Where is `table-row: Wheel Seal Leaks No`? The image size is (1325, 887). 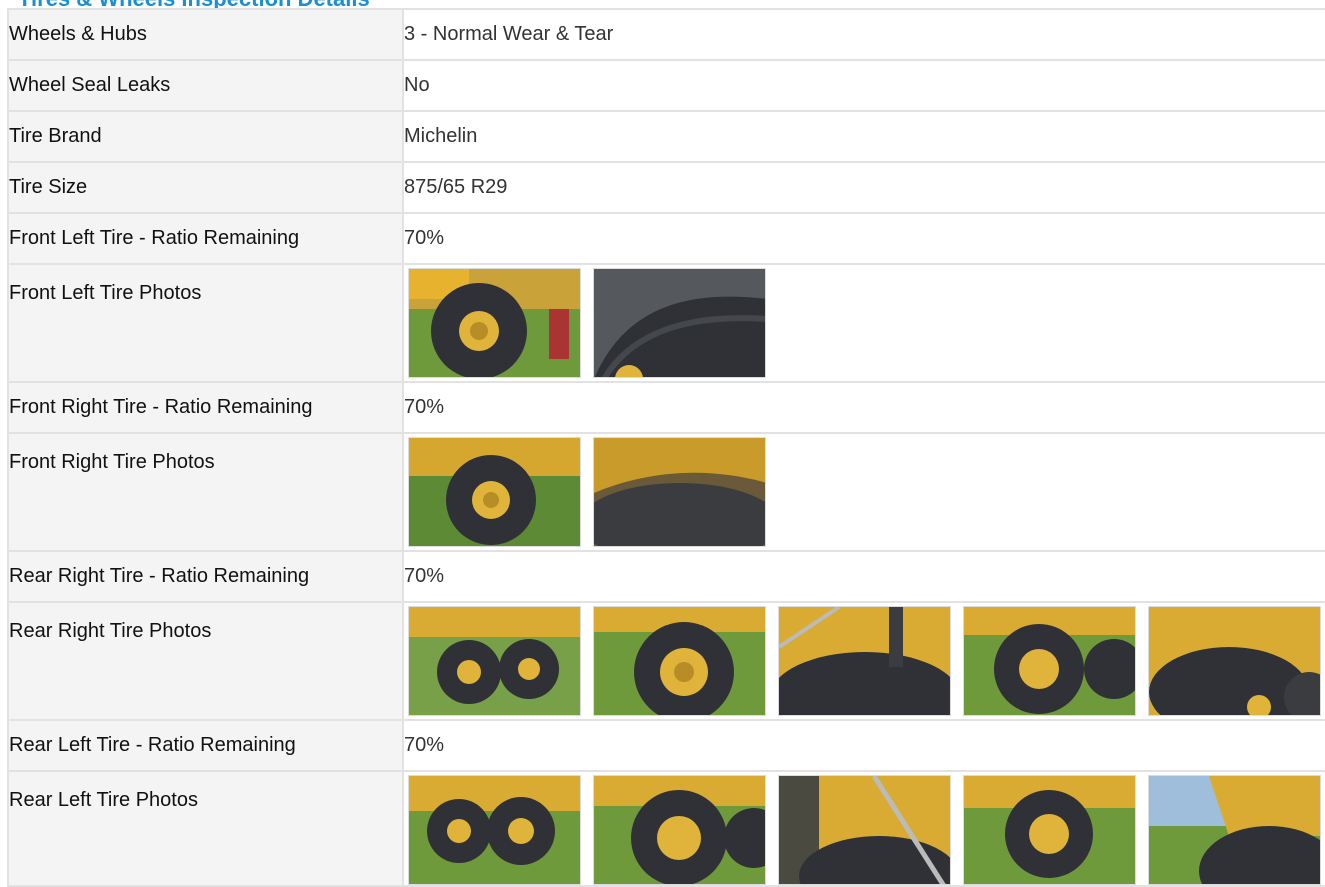
table-row: Wheel Seal Leaks No is located at coordinates (666, 85).